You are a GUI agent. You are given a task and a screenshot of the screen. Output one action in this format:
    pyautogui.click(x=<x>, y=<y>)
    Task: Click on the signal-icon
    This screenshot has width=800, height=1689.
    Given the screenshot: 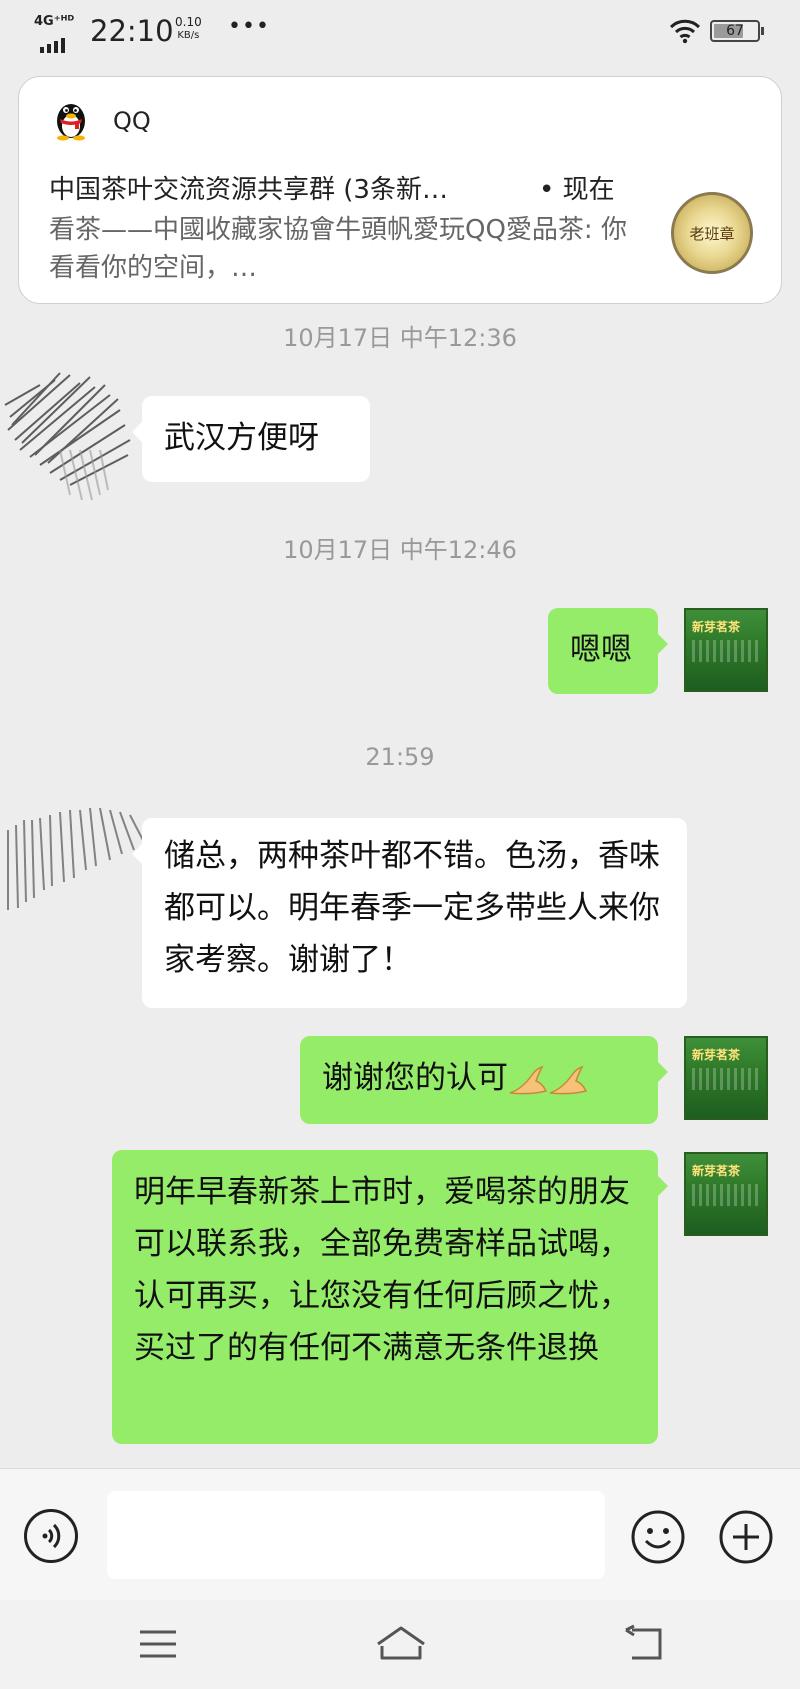 What is the action you would take?
    pyautogui.click(x=54, y=43)
    